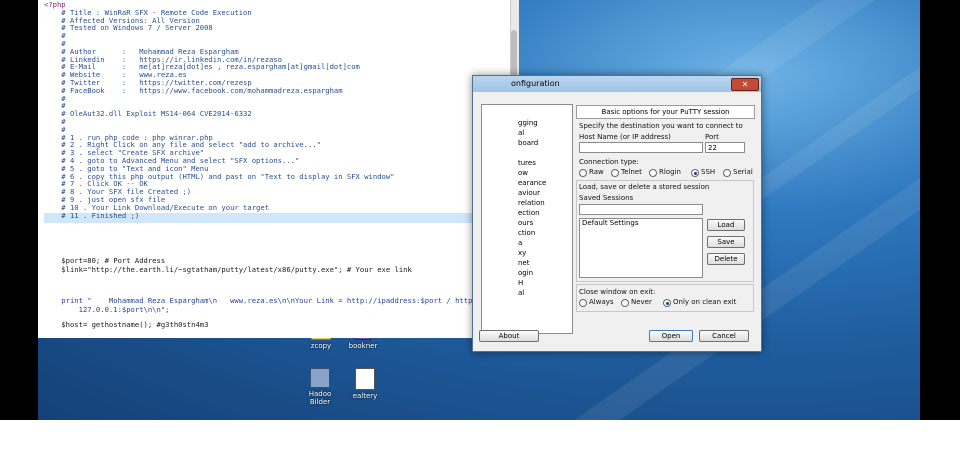 The width and height of the screenshot is (960, 456). I want to click on connection-type-label-serial: Serial, so click(743, 172).